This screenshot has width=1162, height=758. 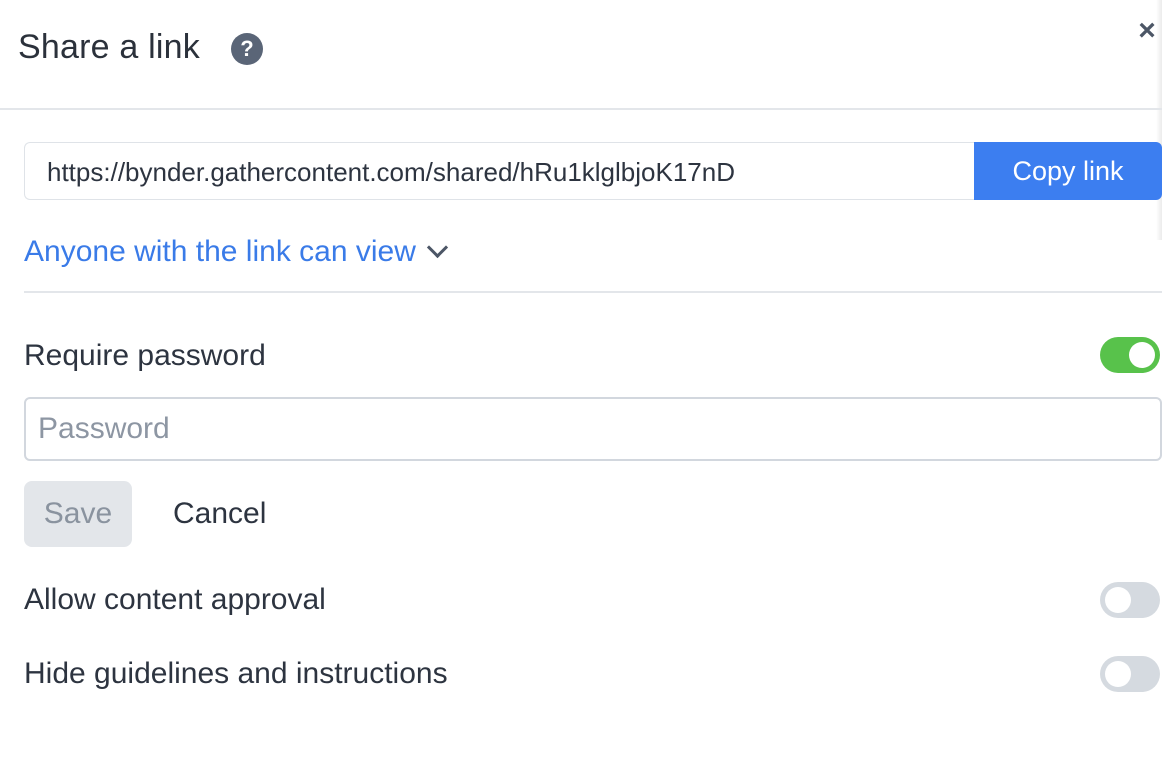 I want to click on content-approval-toggle, so click(x=1130, y=600).